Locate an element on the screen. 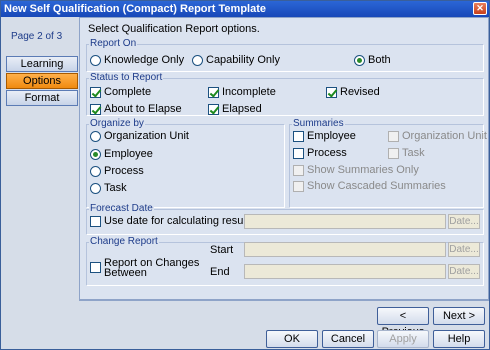  wizard-nav: Page 2 of 3 Learning Options Format is located at coordinates (42, 167).